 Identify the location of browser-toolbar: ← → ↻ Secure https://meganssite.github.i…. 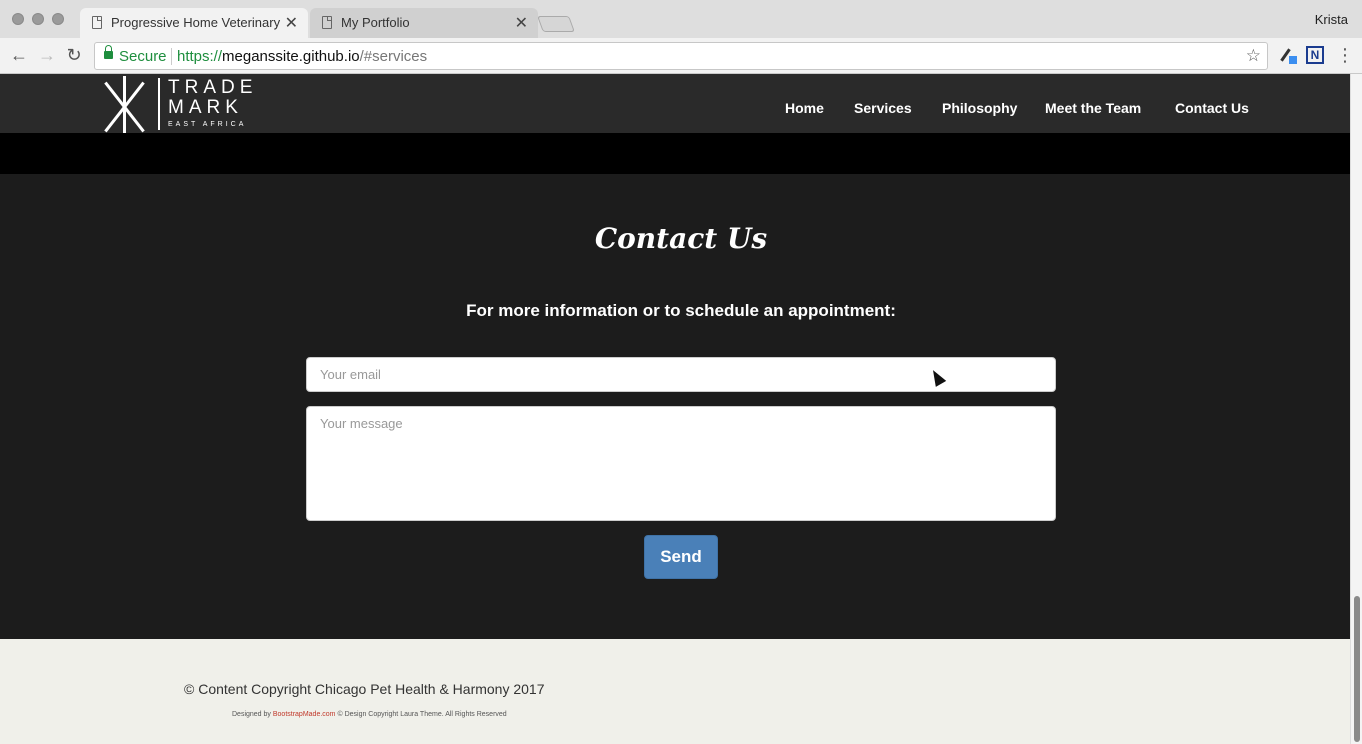
(681, 56).